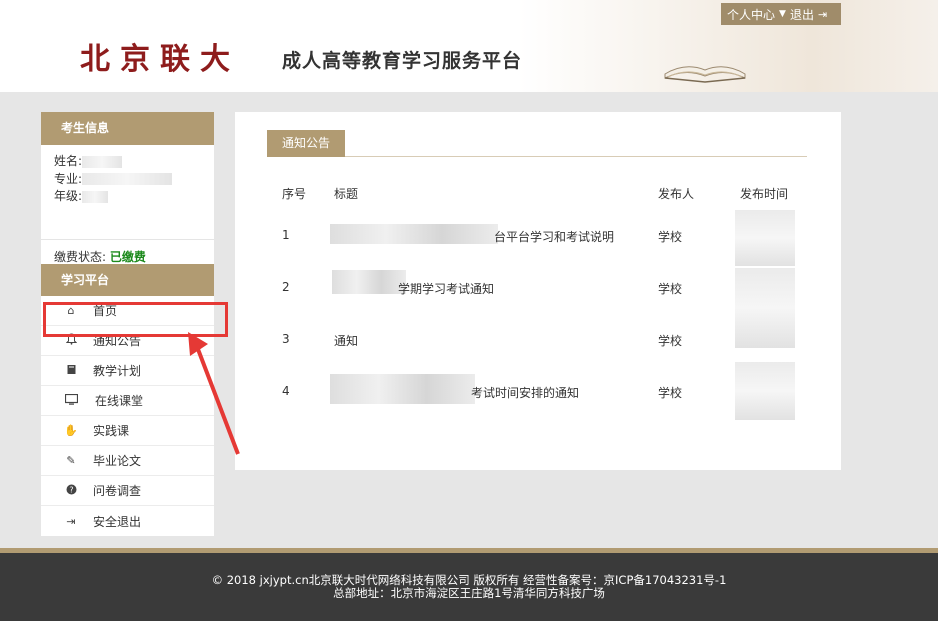 This screenshot has width=938, height=621. I want to click on open-book-illustration, so click(705, 74).